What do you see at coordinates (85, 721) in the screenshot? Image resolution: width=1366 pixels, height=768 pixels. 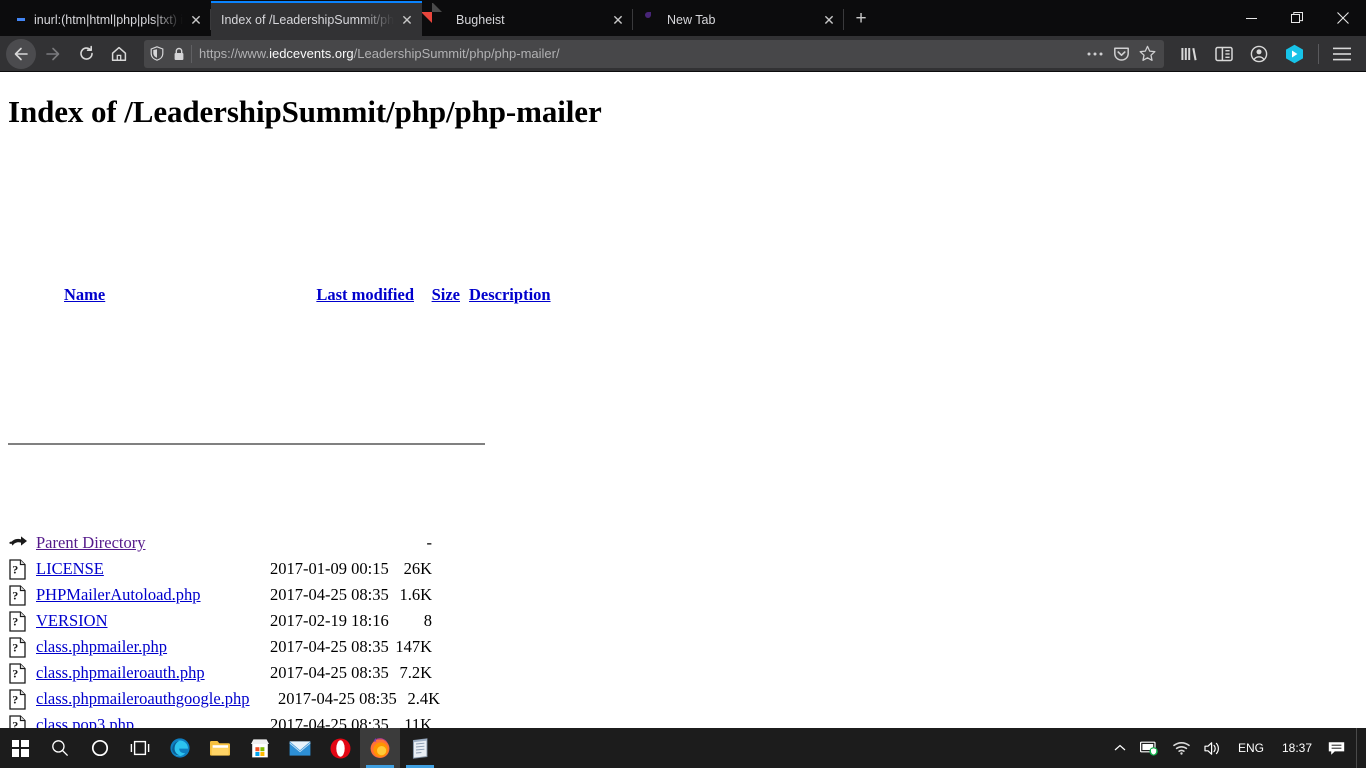 I see `file-link: class.pop3.php` at bounding box center [85, 721].